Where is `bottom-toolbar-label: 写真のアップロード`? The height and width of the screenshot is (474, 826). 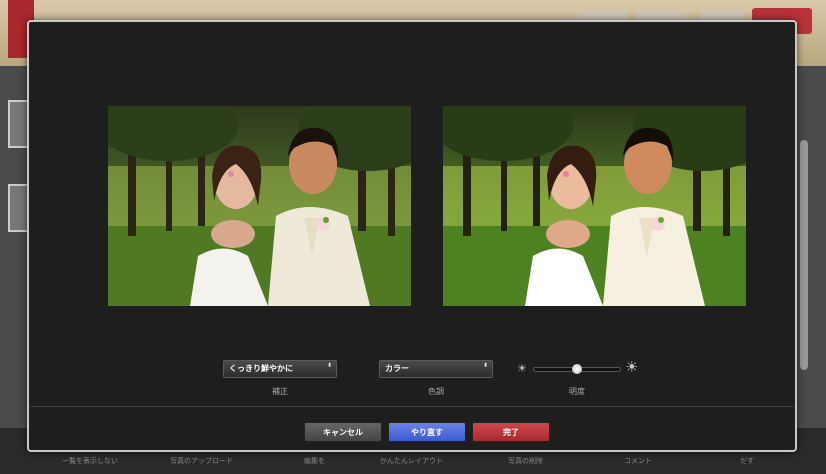 bottom-toolbar-label: 写真のアップロード is located at coordinates (201, 461).